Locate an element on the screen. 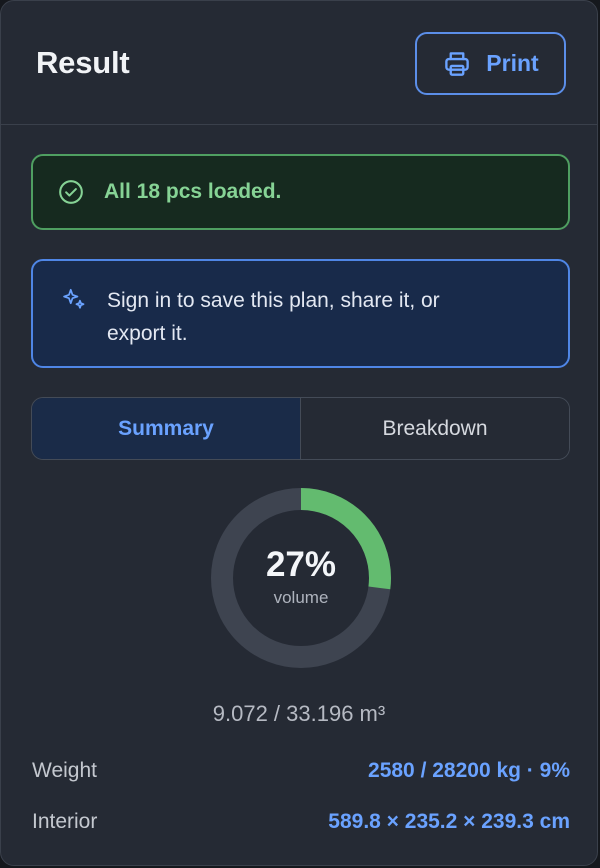 Image resolution: width=600 pixels, height=868 pixels. donut-center: 27% volume is located at coordinates (301, 578).